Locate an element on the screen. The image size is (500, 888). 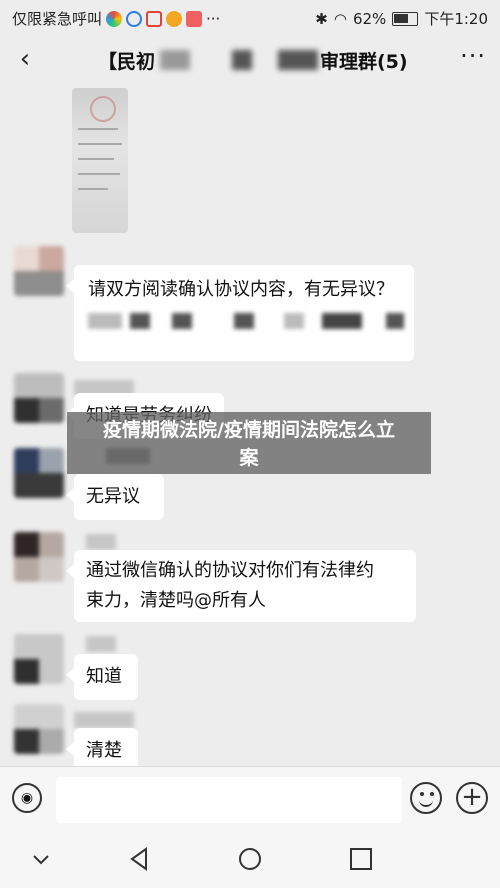
message-text: 知道 is located at coordinates (104, 676).